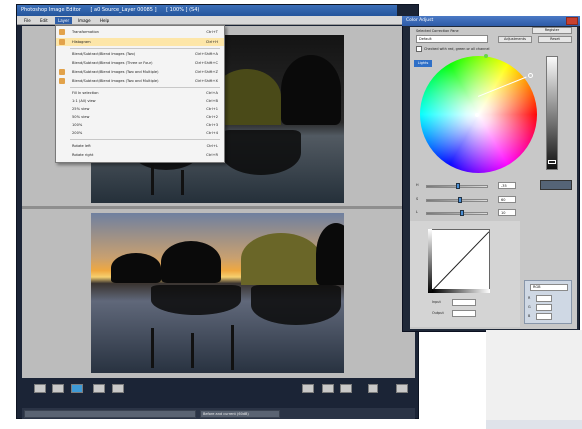 Image resolution: width=582 pixels, height=429 pixels. What do you see at coordinates (217, 20) in the screenshot?
I see `menubar: File Edit Layer Image Help` at bounding box center [217, 20].